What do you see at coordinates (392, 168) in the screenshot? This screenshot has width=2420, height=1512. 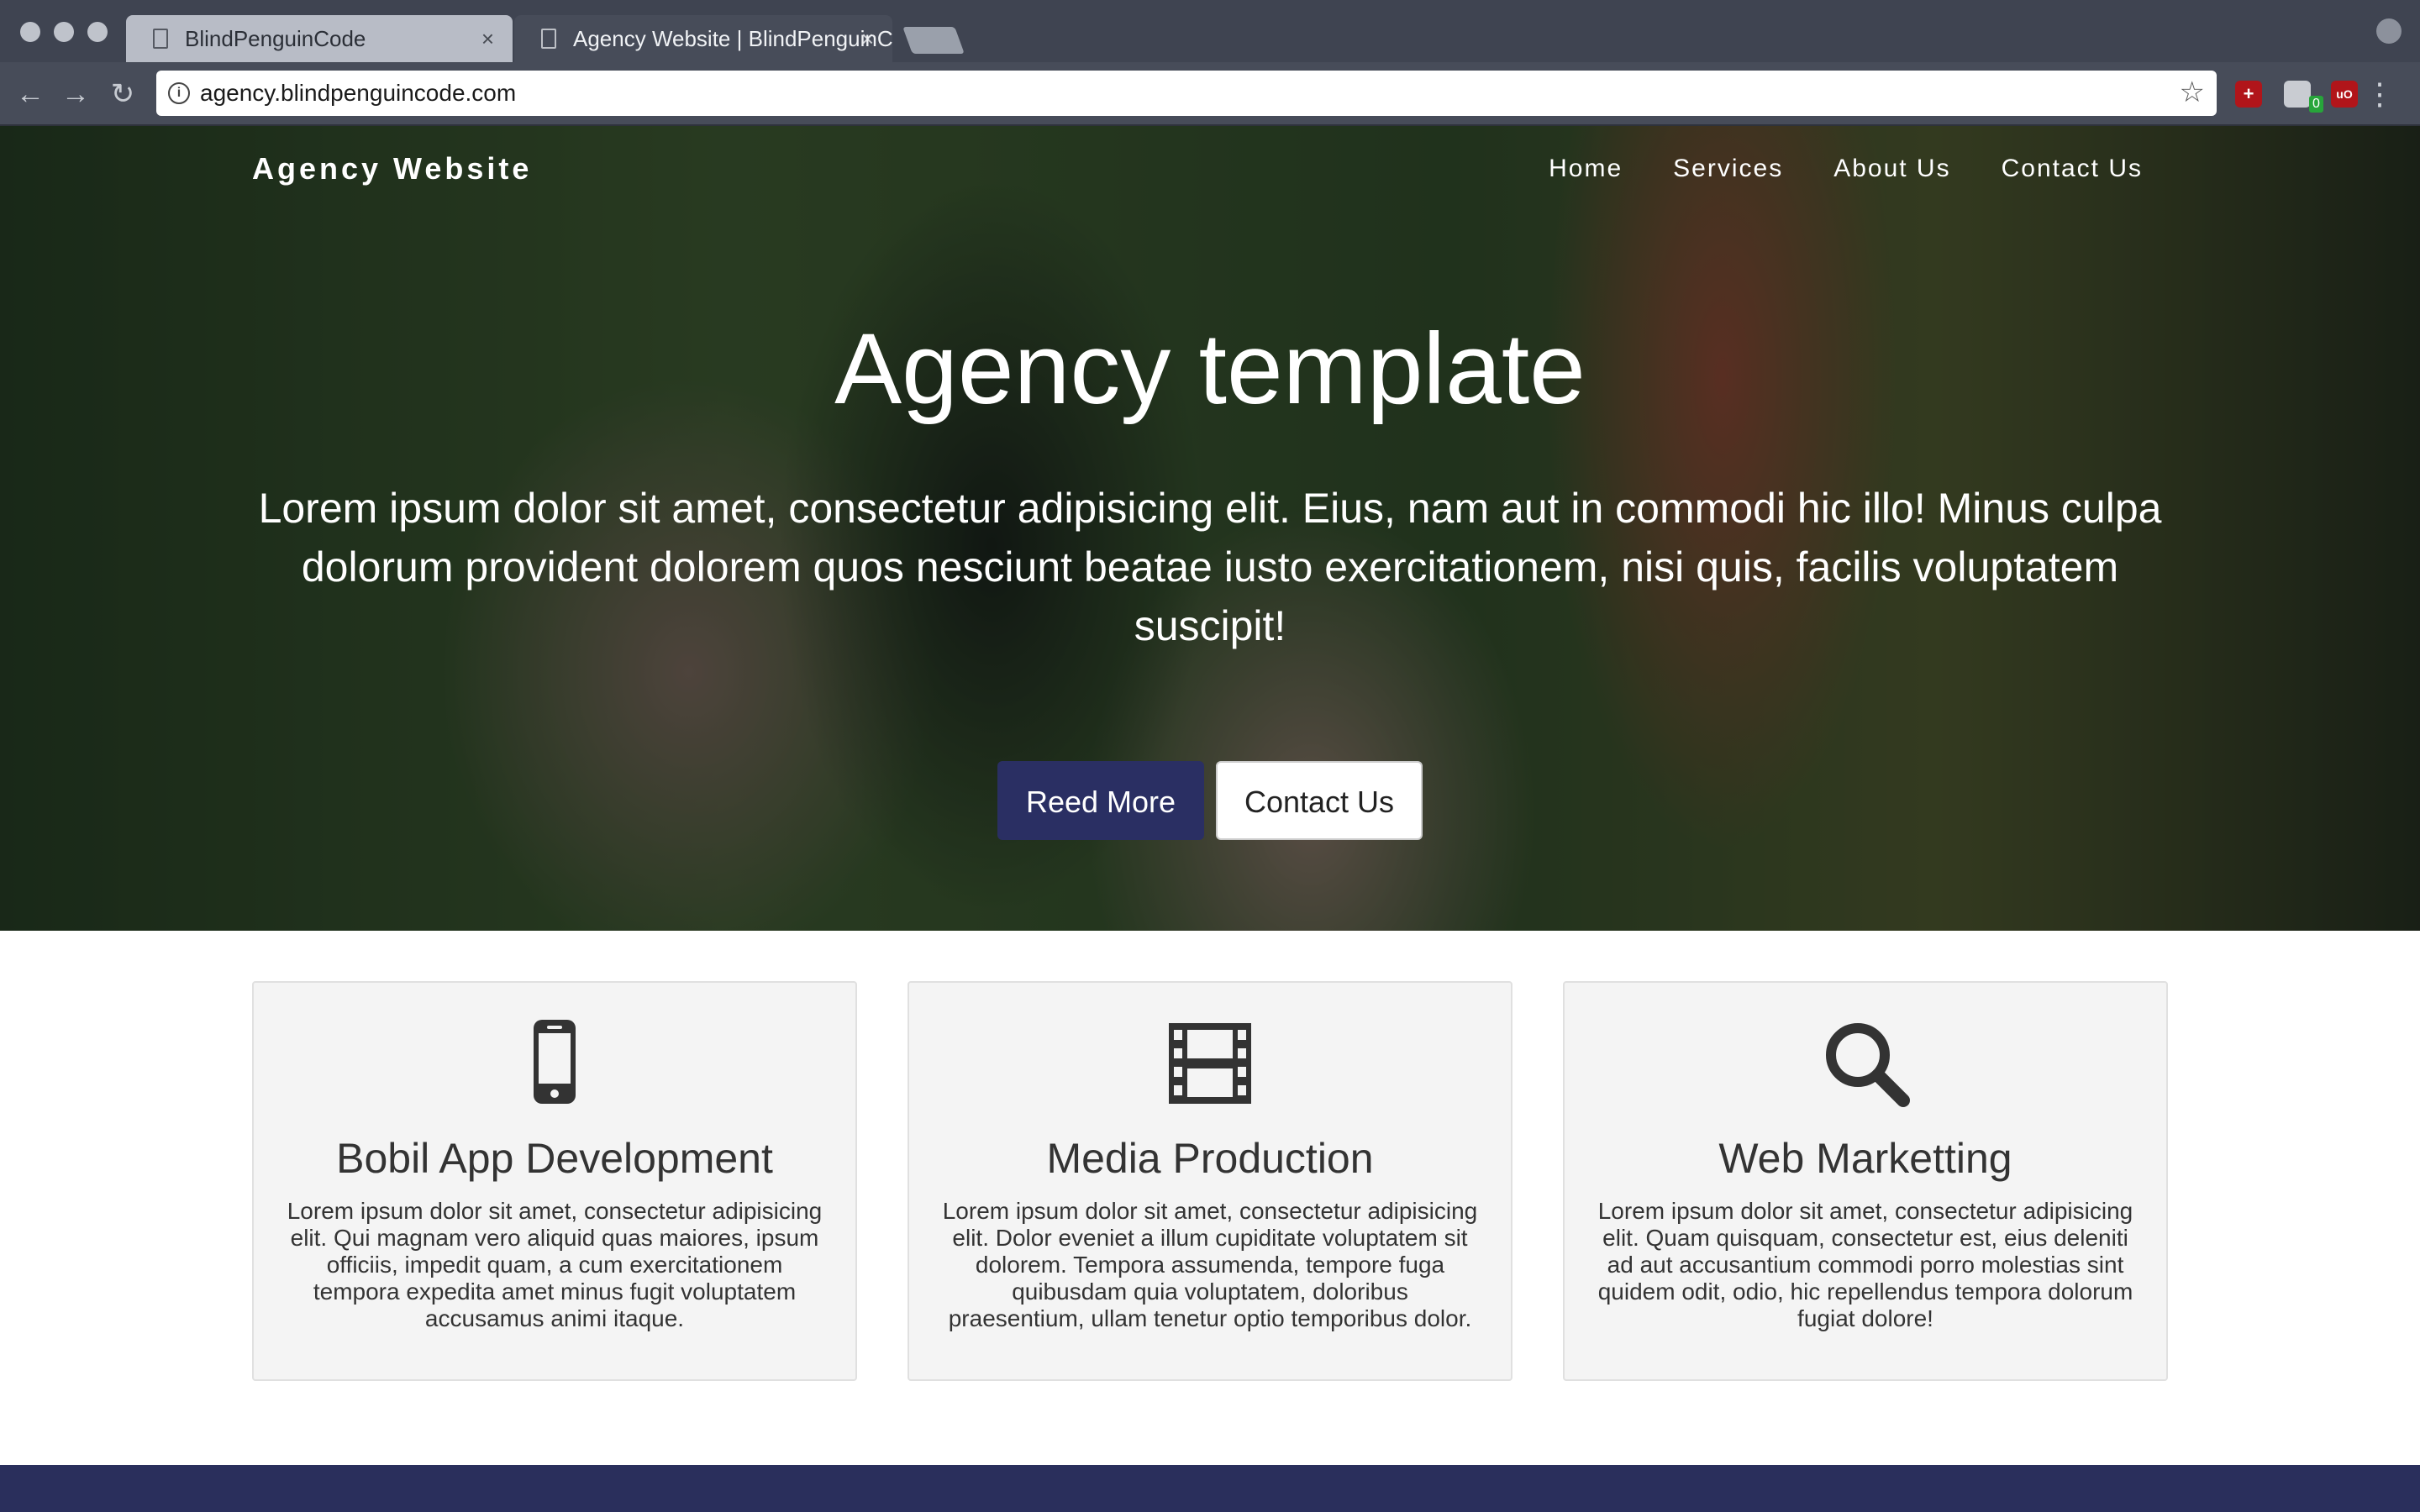 I see `site-brand: Agency Website` at bounding box center [392, 168].